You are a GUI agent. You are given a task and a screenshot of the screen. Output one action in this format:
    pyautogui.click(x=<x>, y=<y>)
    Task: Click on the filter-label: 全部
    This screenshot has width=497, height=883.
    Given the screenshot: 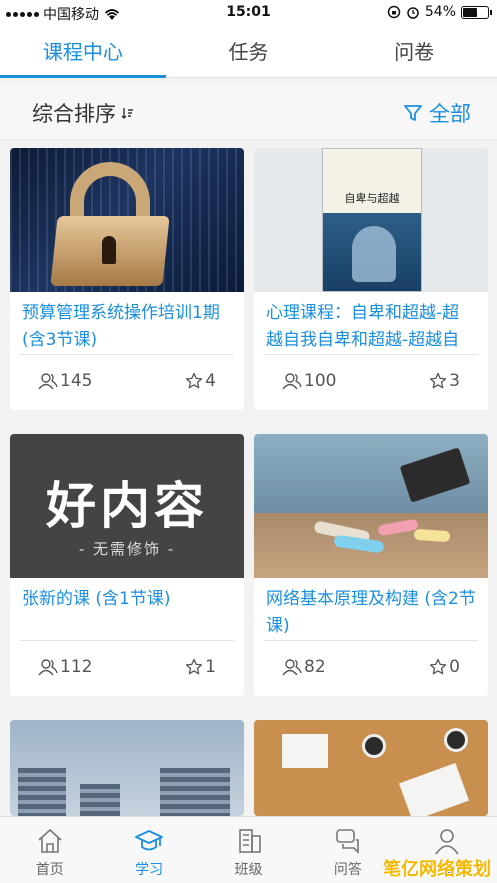 What is the action you would take?
    pyautogui.click(x=450, y=114)
    